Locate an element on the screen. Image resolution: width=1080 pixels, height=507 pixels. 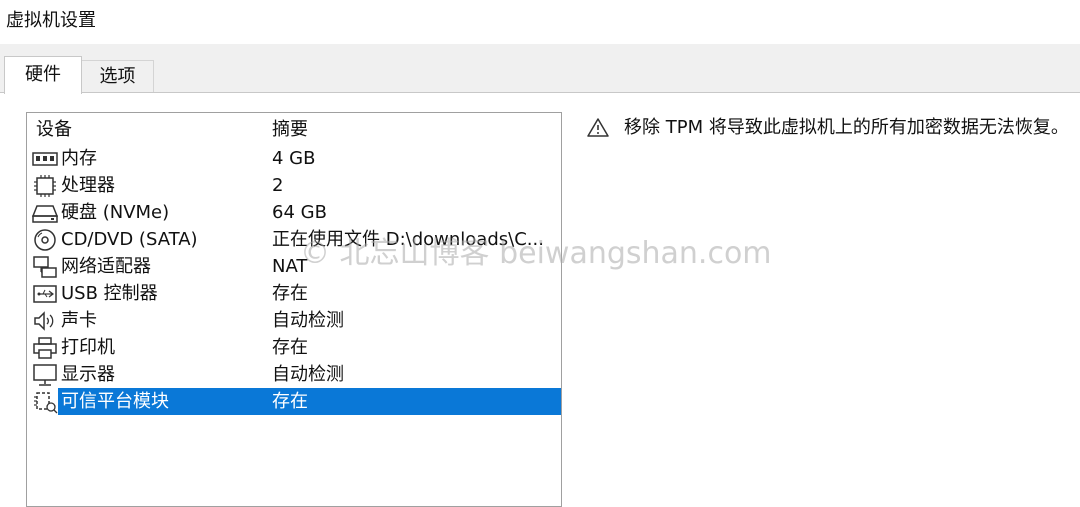
display-icon is located at coordinates (45, 375).